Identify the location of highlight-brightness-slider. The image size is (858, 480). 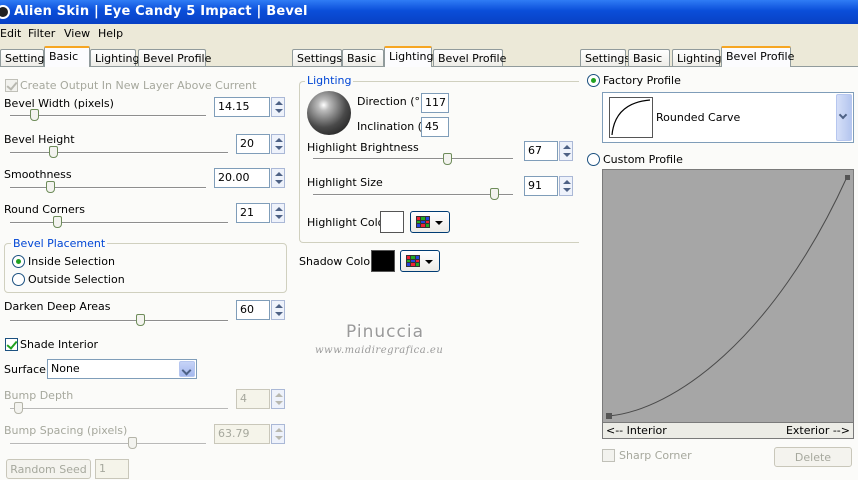
(413, 159).